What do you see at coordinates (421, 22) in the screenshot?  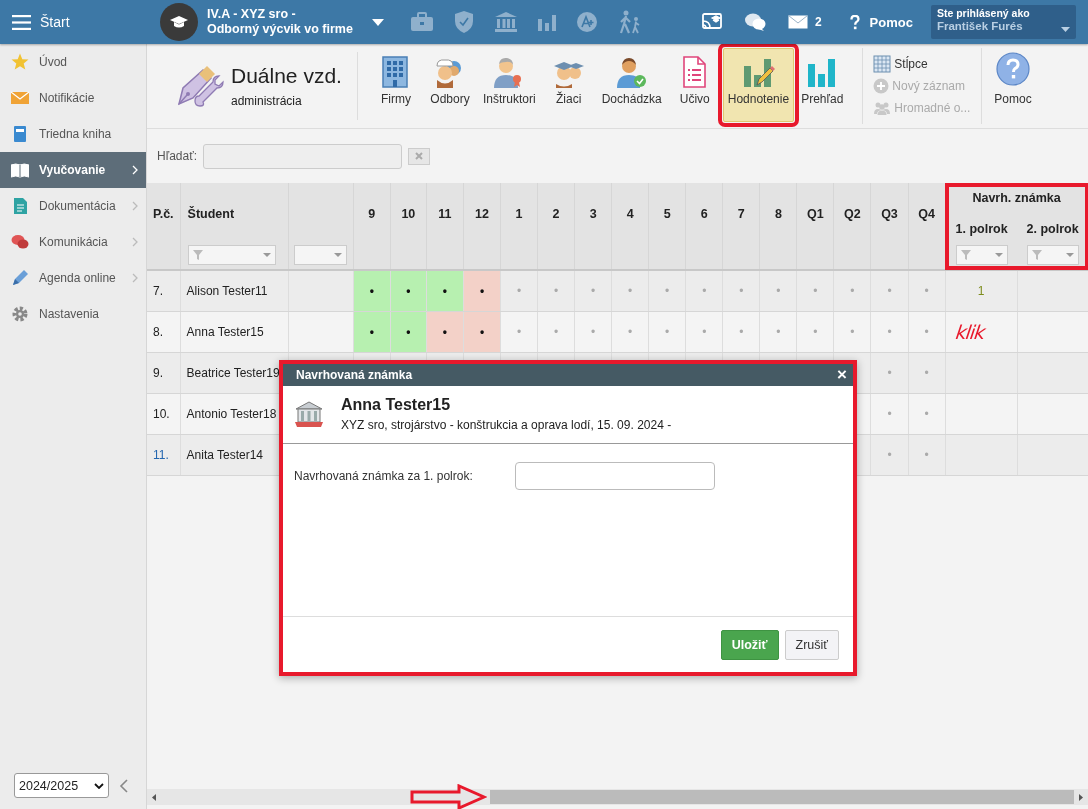 I see `briefcase-icon` at bounding box center [421, 22].